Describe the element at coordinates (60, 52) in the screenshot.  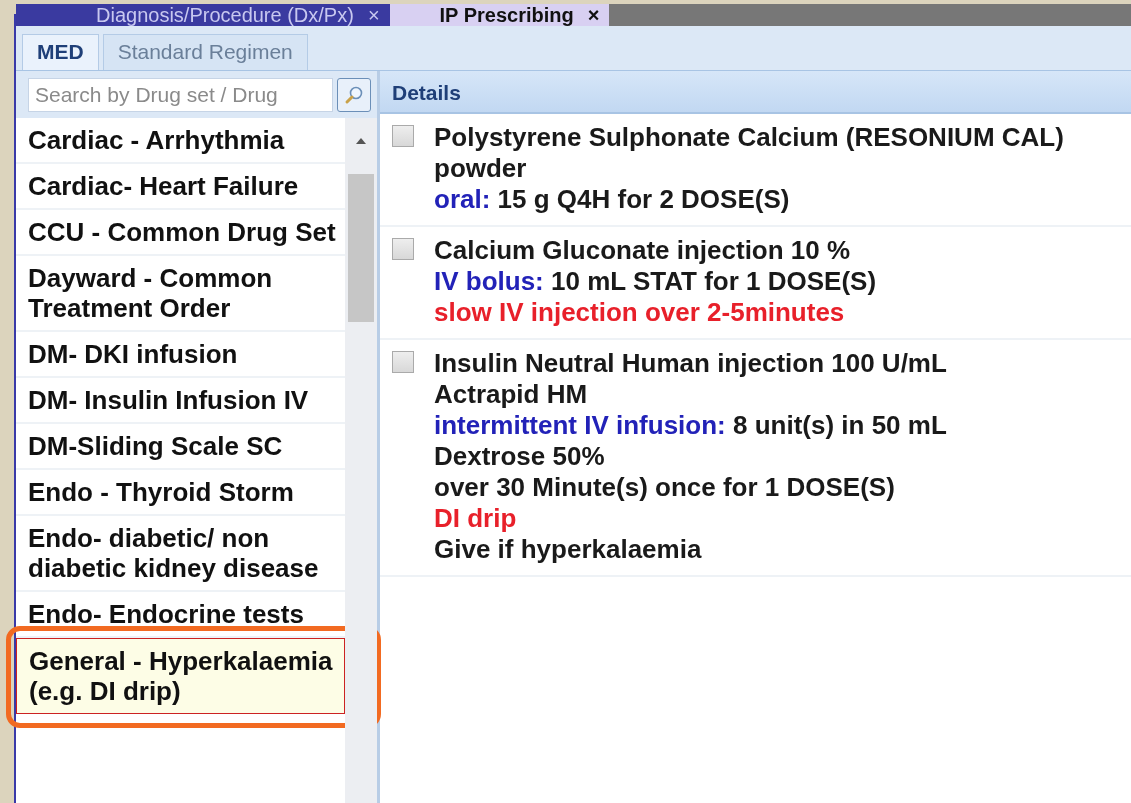
I see `tab: MED` at that location.